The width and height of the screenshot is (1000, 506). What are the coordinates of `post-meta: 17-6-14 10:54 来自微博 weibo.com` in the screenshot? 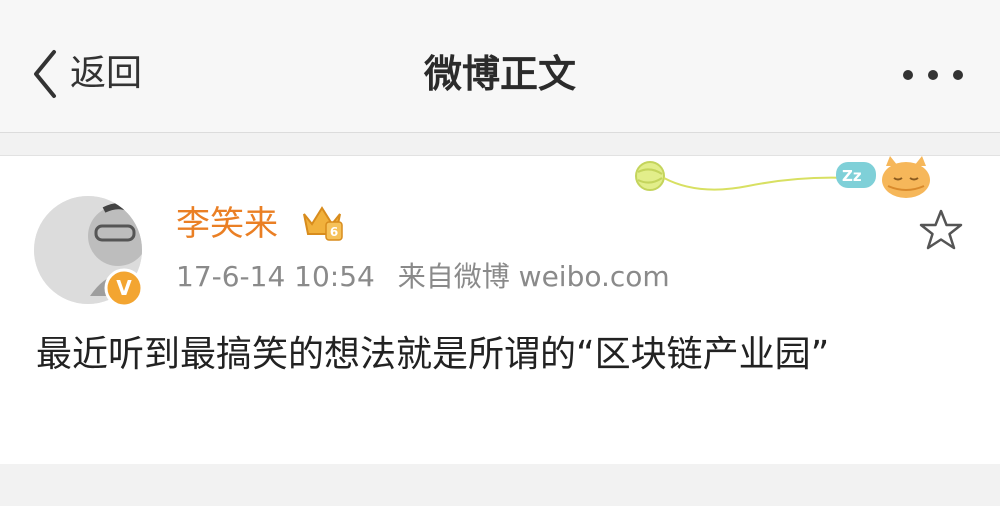 It's located at (430, 277).